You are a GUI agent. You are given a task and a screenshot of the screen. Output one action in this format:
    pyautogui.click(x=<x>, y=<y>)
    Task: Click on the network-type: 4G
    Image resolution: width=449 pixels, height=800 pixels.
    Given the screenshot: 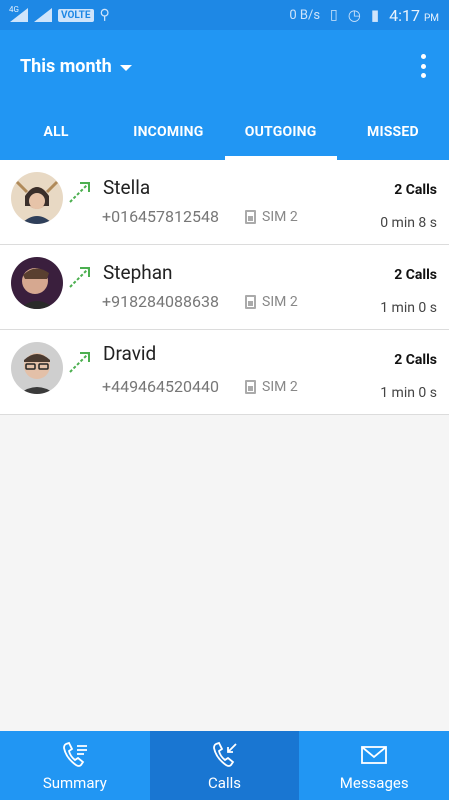 What is the action you would take?
    pyautogui.click(x=14, y=9)
    